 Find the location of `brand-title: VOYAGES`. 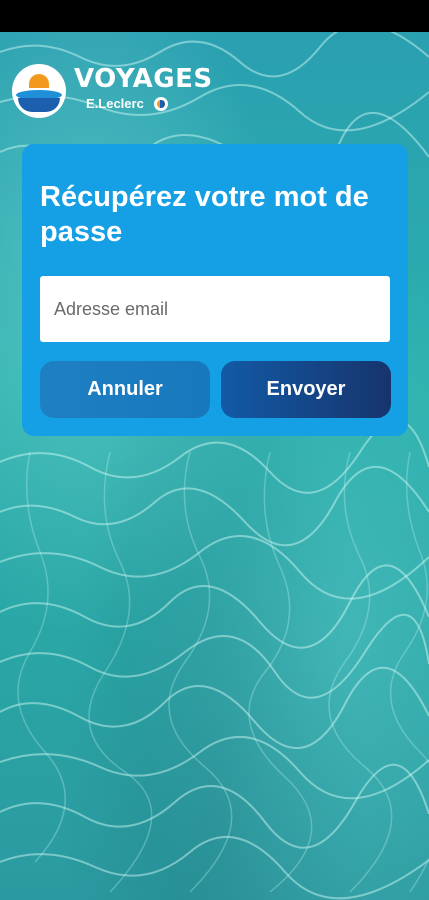

brand-title: VOYAGES is located at coordinates (143, 79).